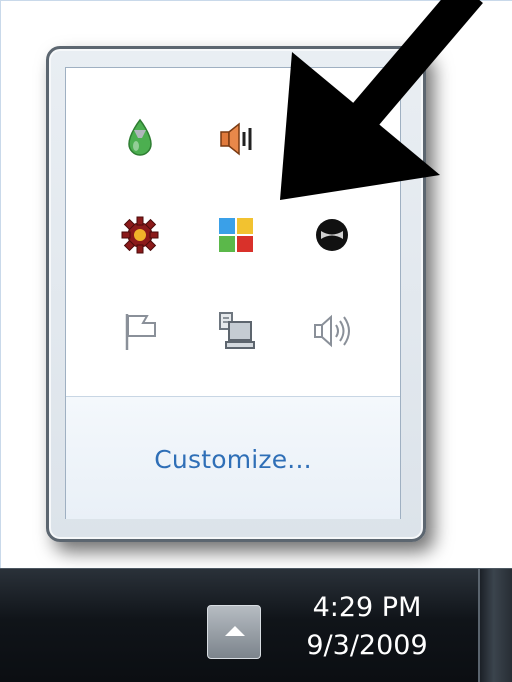  Describe the element at coordinates (236, 331) in the screenshot. I see `network-computer-icon` at that location.